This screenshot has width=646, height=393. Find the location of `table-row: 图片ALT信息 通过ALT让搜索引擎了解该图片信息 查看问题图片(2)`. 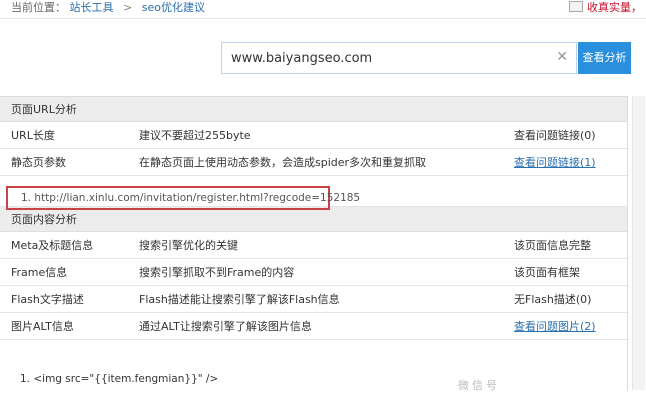

table-row: 图片ALT信息 通过ALT让搜索引擎了解该图片信息 查看问题图片(2) is located at coordinates (313, 326).